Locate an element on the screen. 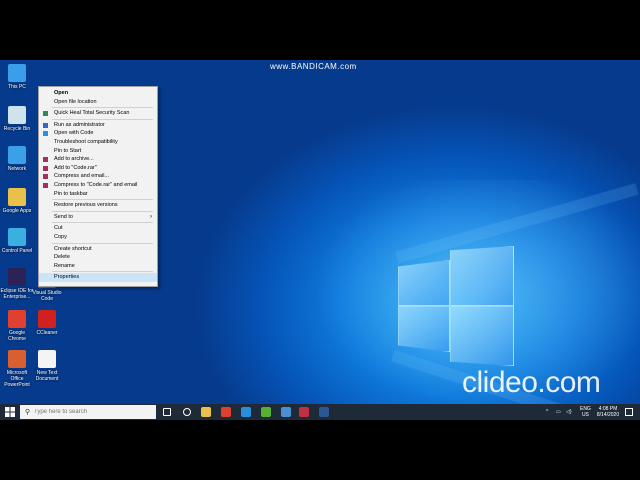 The height and width of the screenshot is (480, 640). shield-icon is located at coordinates (45, 114).